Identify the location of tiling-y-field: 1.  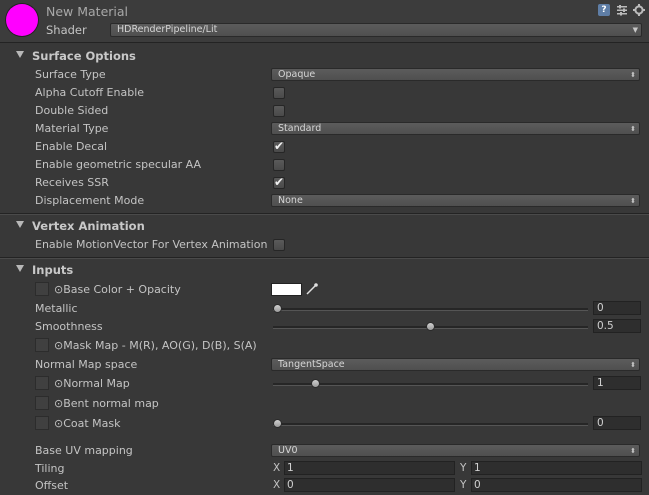
(556, 468).